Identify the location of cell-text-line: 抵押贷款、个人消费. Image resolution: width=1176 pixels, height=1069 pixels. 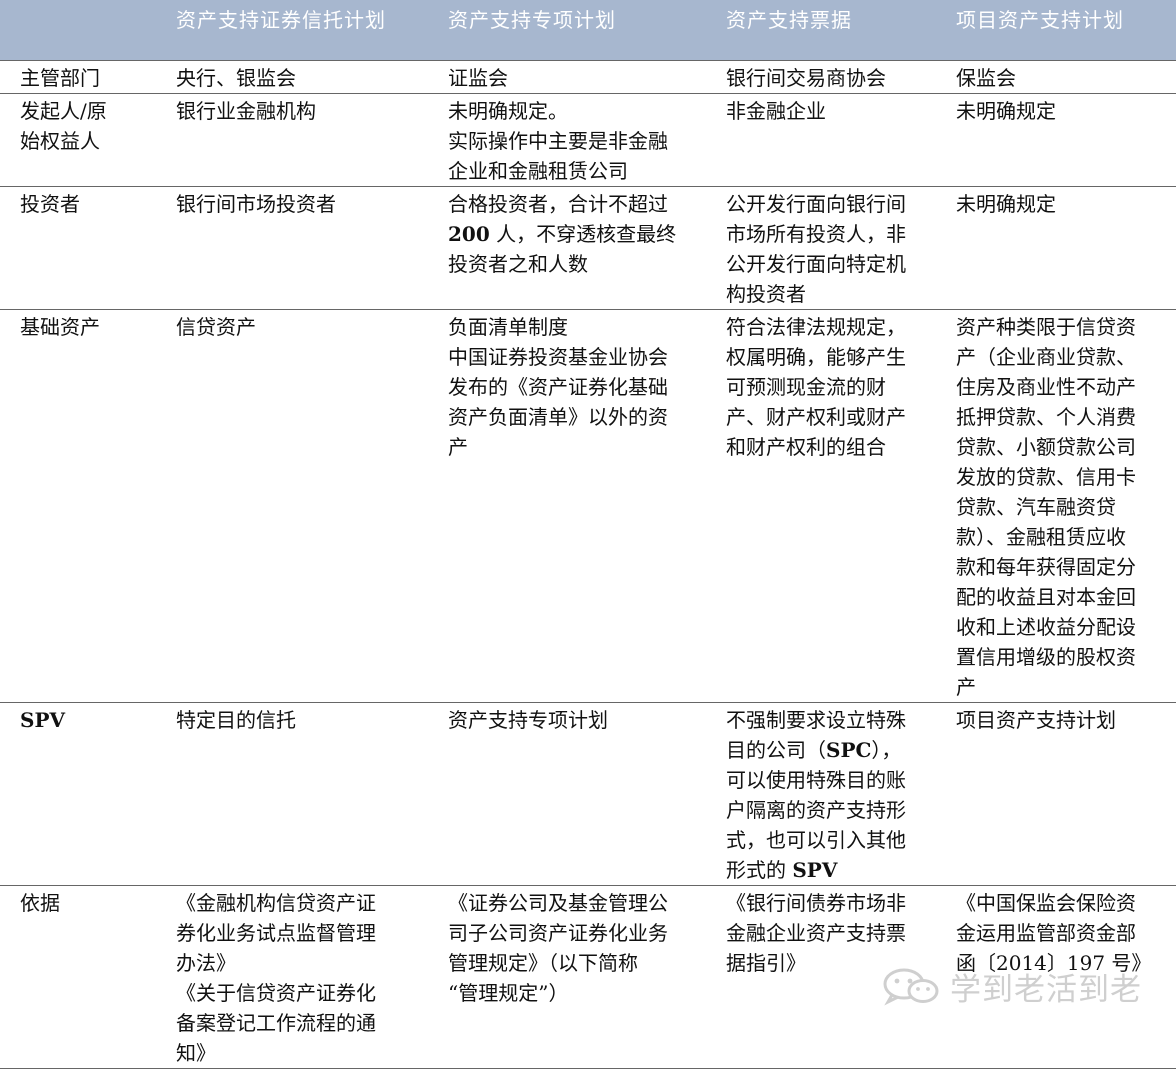
(1046, 416).